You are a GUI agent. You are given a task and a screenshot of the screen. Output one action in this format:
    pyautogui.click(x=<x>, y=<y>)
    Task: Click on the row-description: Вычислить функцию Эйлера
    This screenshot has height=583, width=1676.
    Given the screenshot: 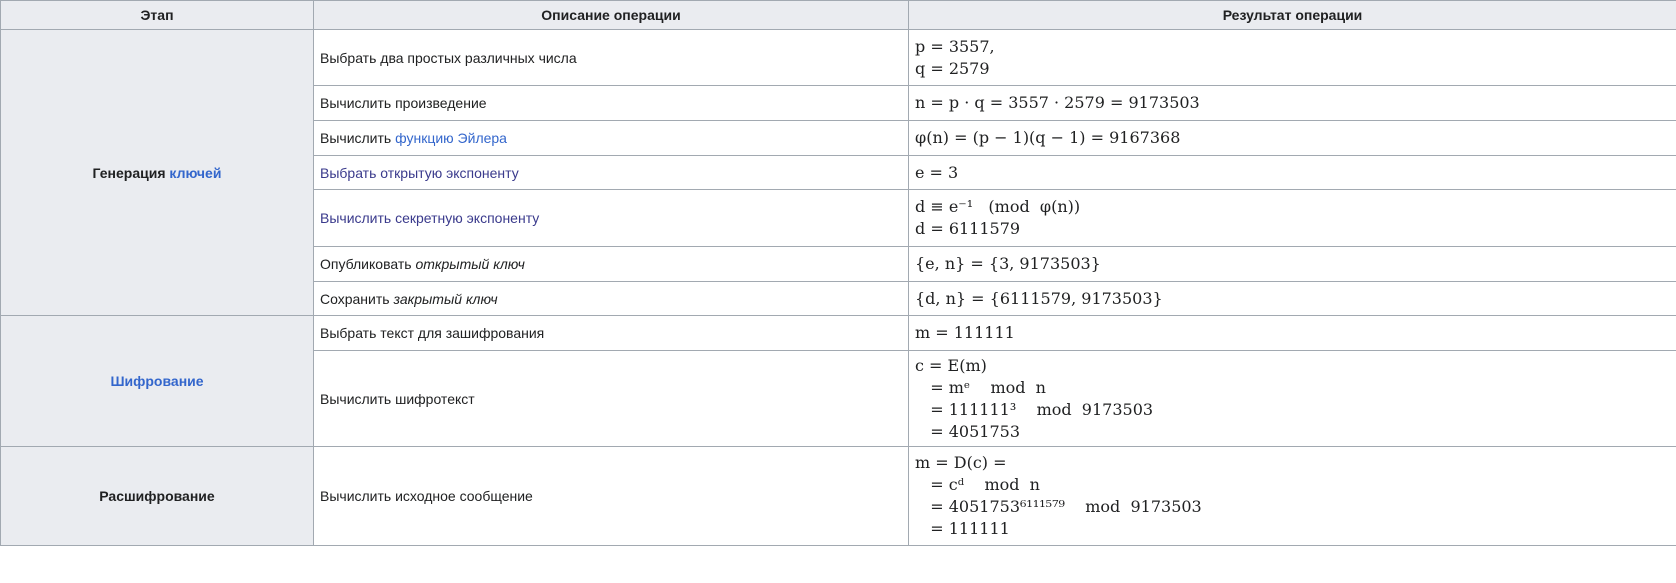 What is the action you would take?
    pyautogui.click(x=611, y=138)
    